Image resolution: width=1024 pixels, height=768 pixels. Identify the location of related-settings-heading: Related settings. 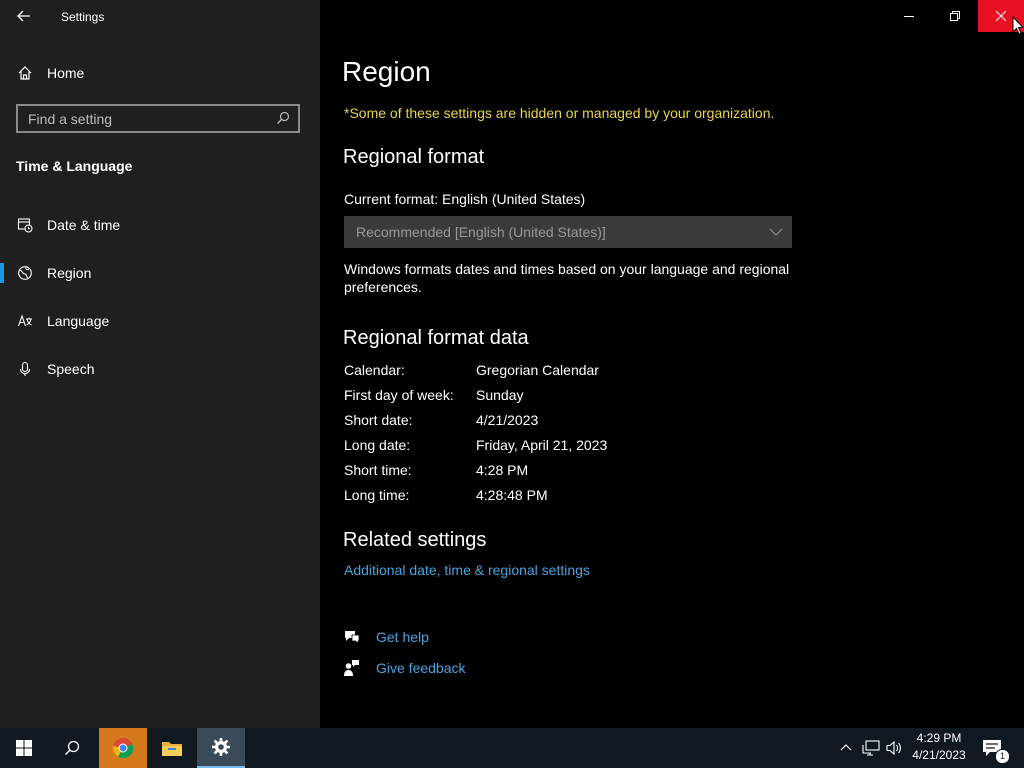
(415, 540).